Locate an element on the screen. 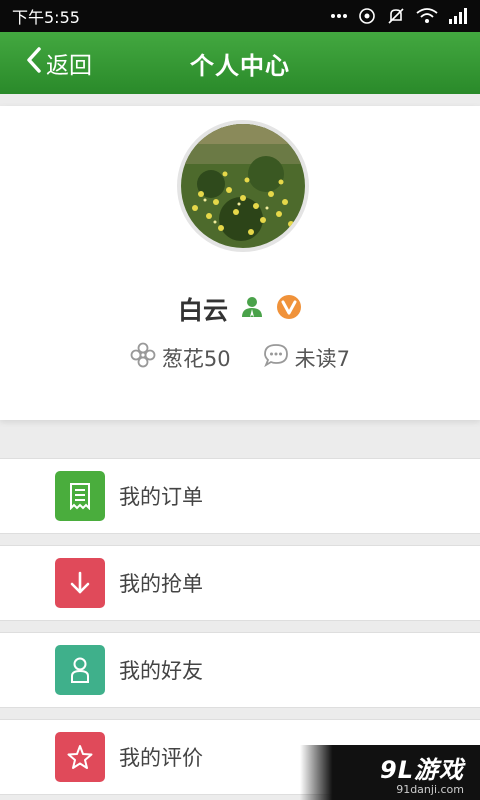 The width and height of the screenshot is (480, 800). dots-icon is located at coordinates (339, 16).